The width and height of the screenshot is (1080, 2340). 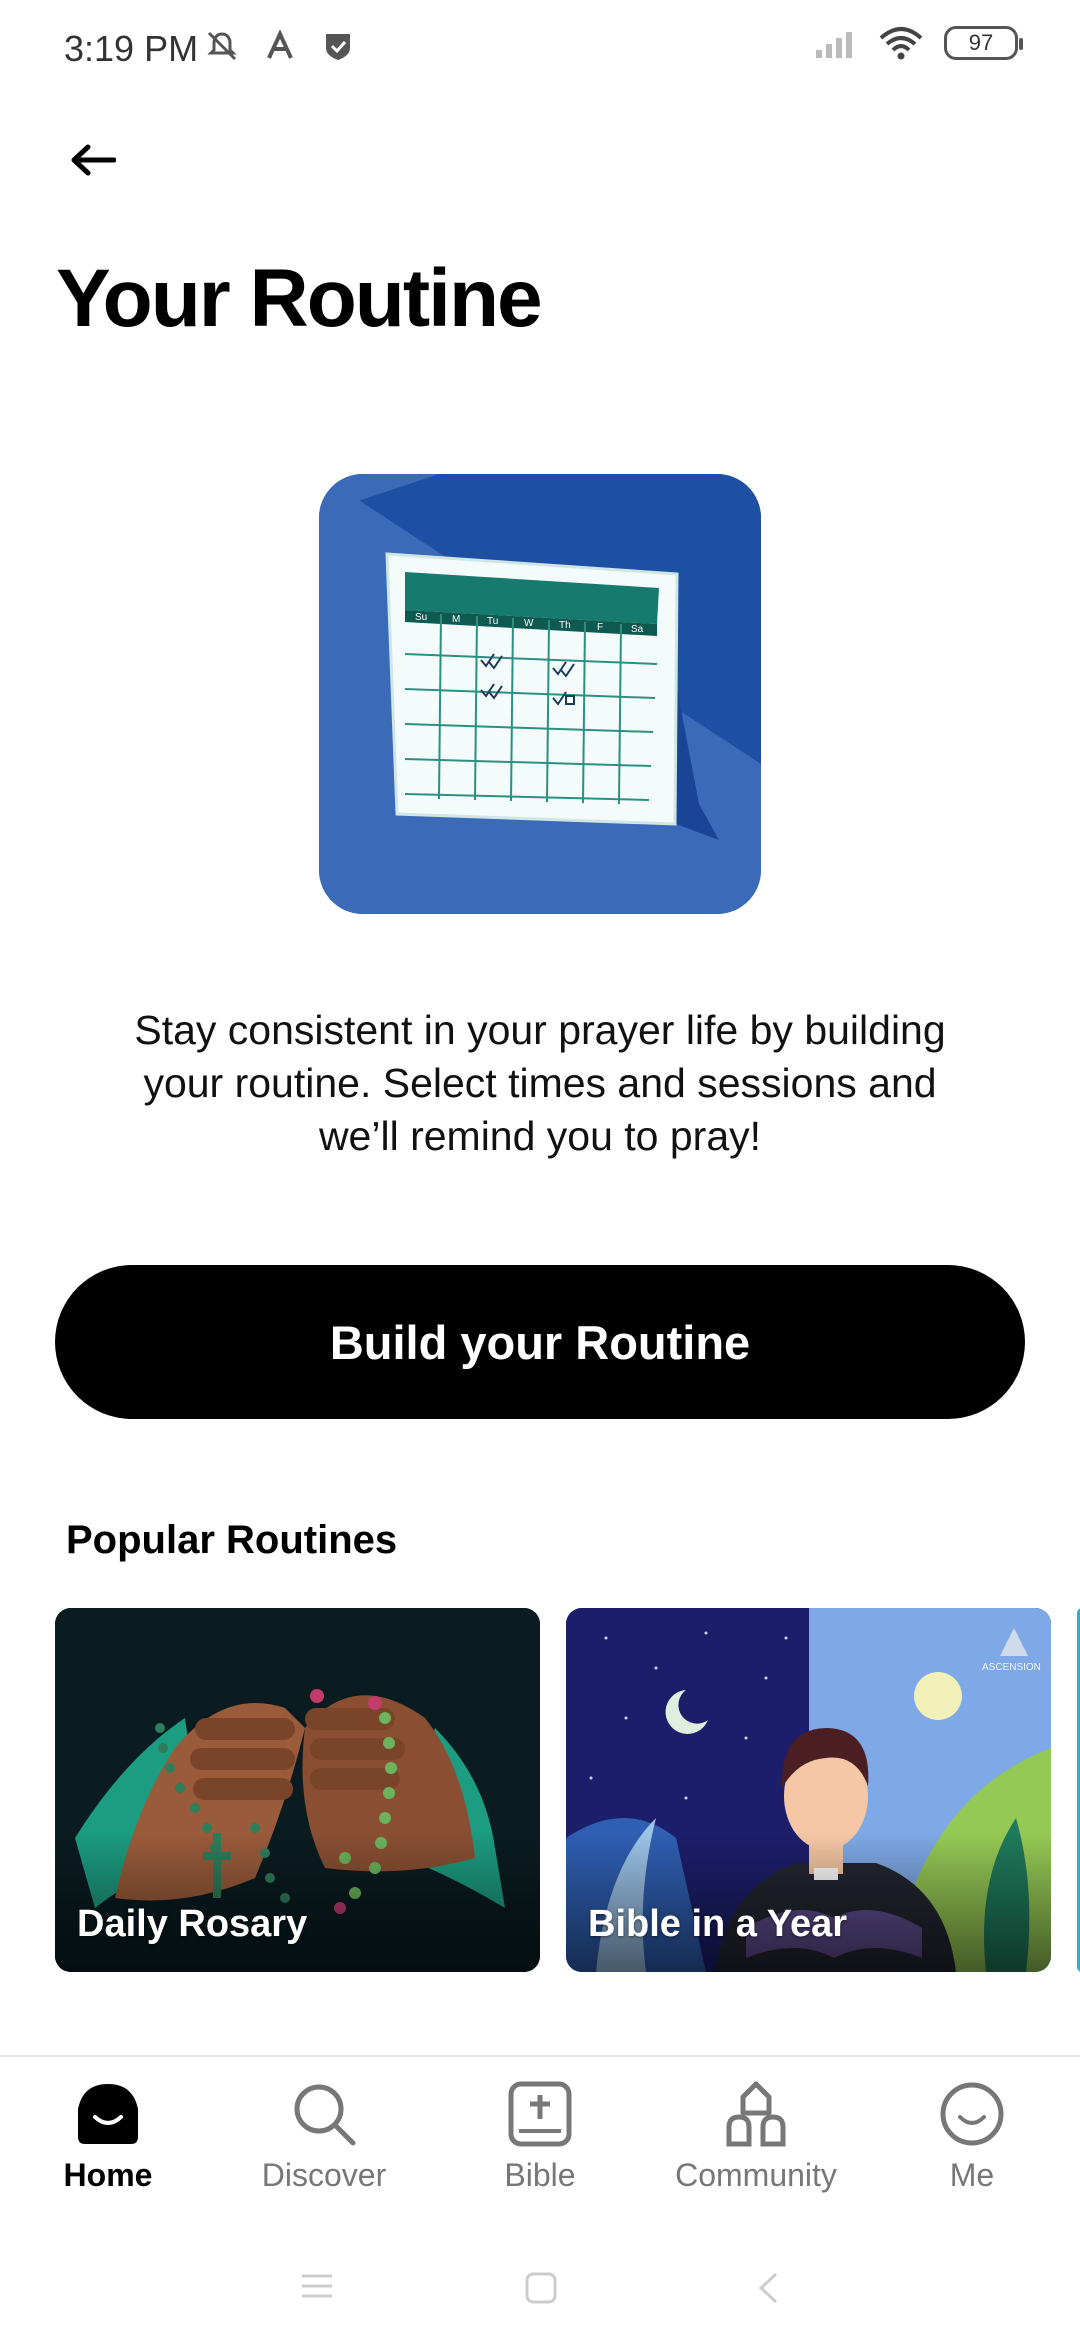 I want to click on nav-label: Me, so click(x=972, y=2175).